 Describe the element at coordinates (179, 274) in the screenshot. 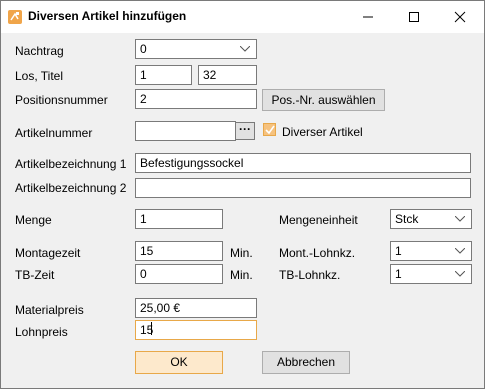

I see `tb-zeit-input: 0` at that location.